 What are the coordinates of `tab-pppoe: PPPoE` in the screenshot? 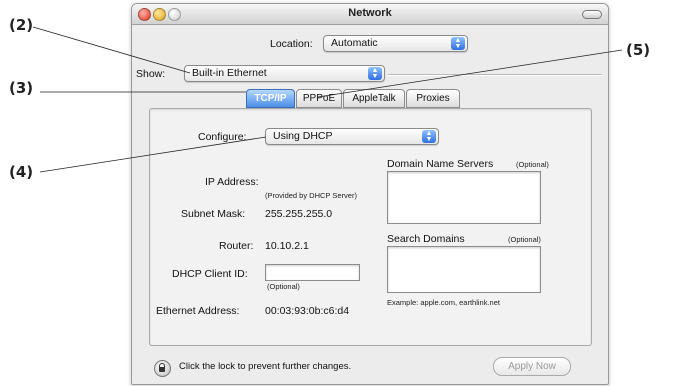 It's located at (319, 98).